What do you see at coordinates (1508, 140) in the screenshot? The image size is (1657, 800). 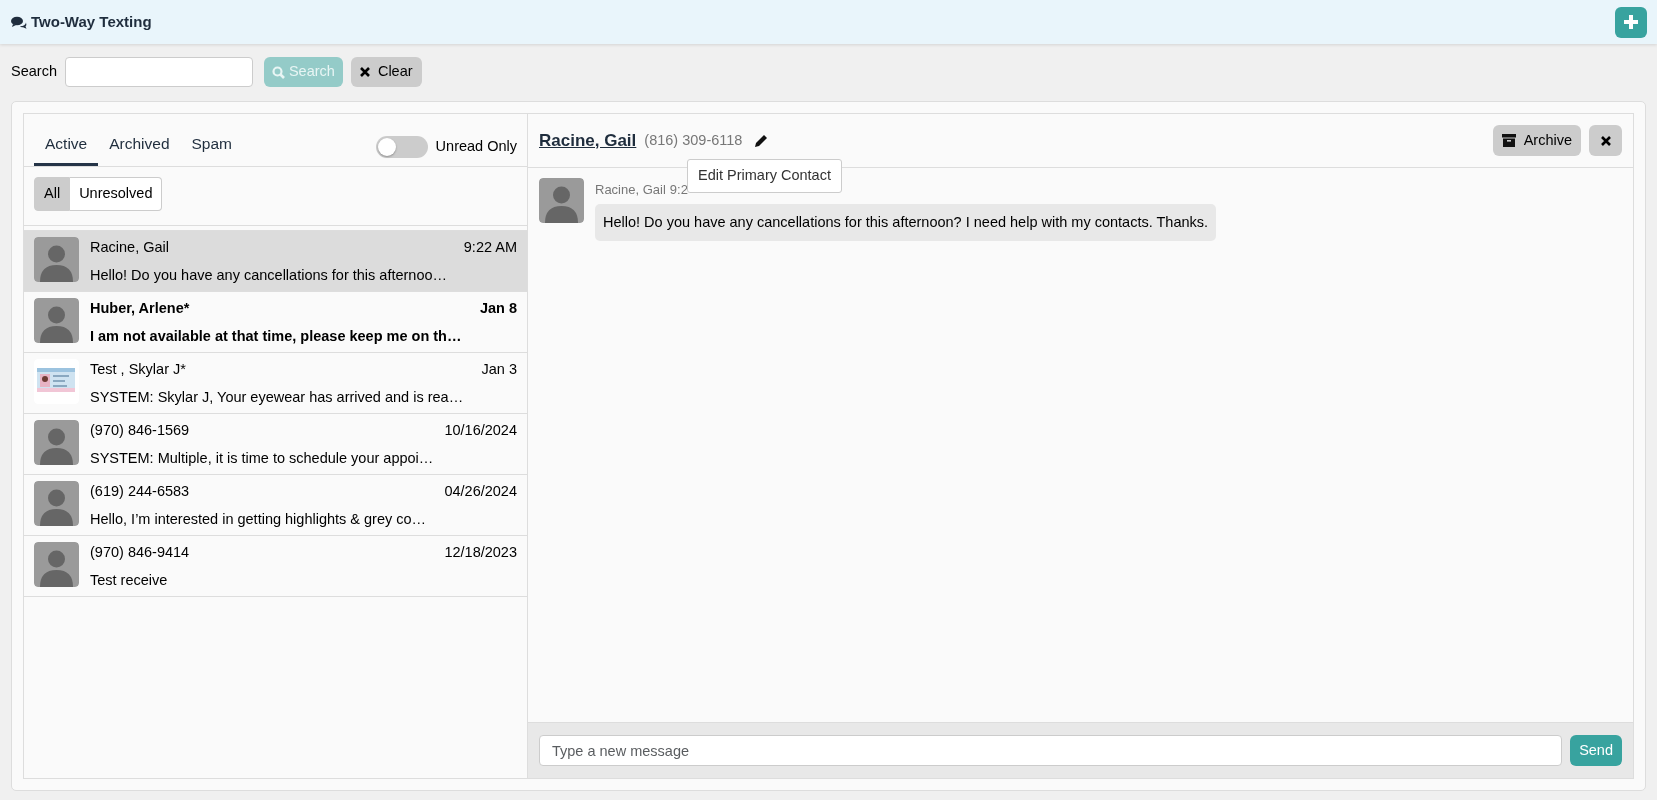 I see `archive-box-icon` at bounding box center [1508, 140].